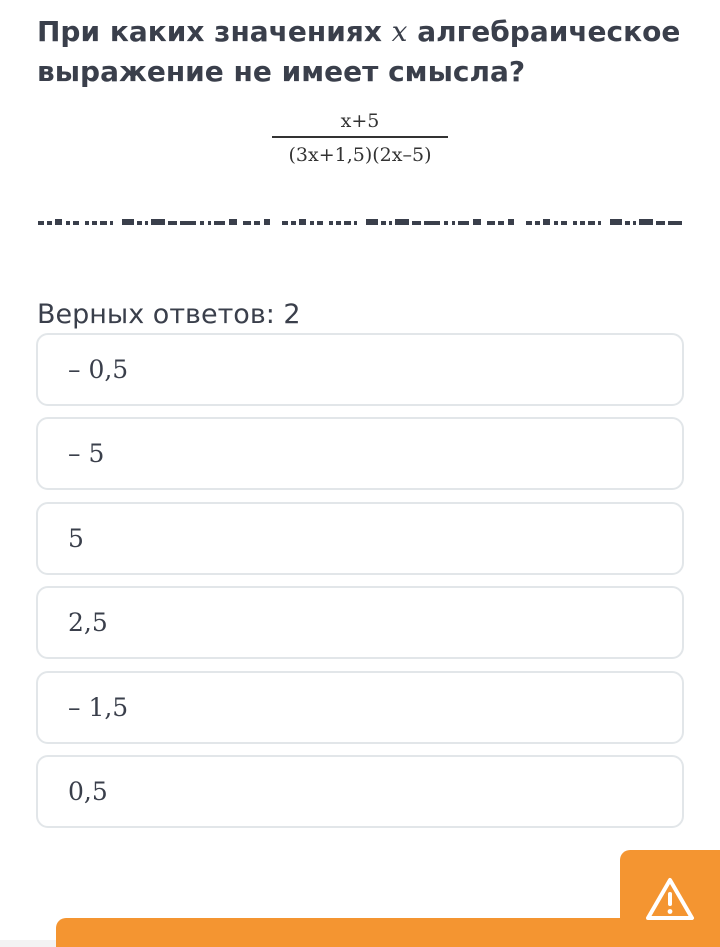  What do you see at coordinates (88, 791) in the screenshot?
I see `answer-option-label: 0,5` at bounding box center [88, 791].